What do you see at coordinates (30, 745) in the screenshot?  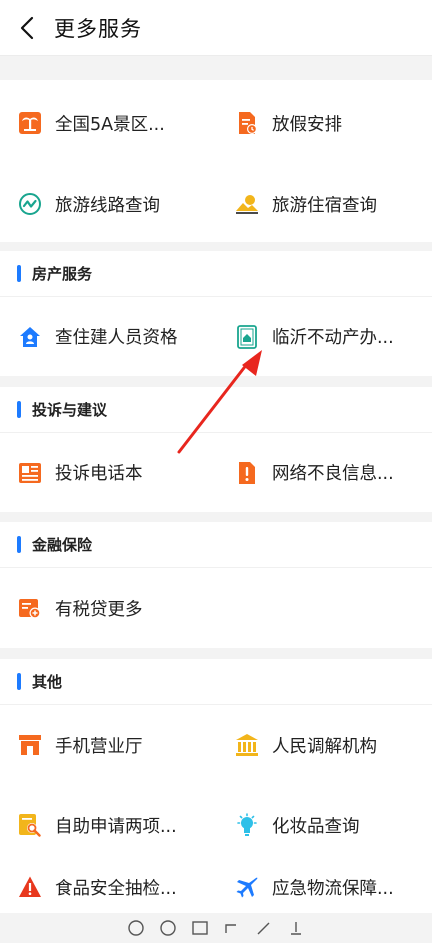 I see `store-icon` at bounding box center [30, 745].